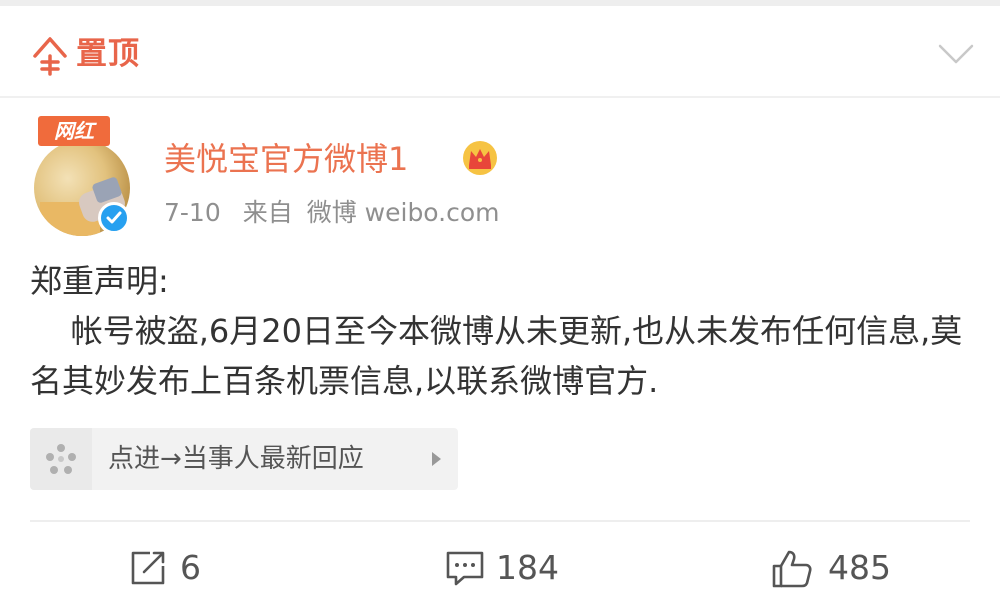 This screenshot has height=607, width=1000. I want to click on repost-button: 6, so click(183, 568).